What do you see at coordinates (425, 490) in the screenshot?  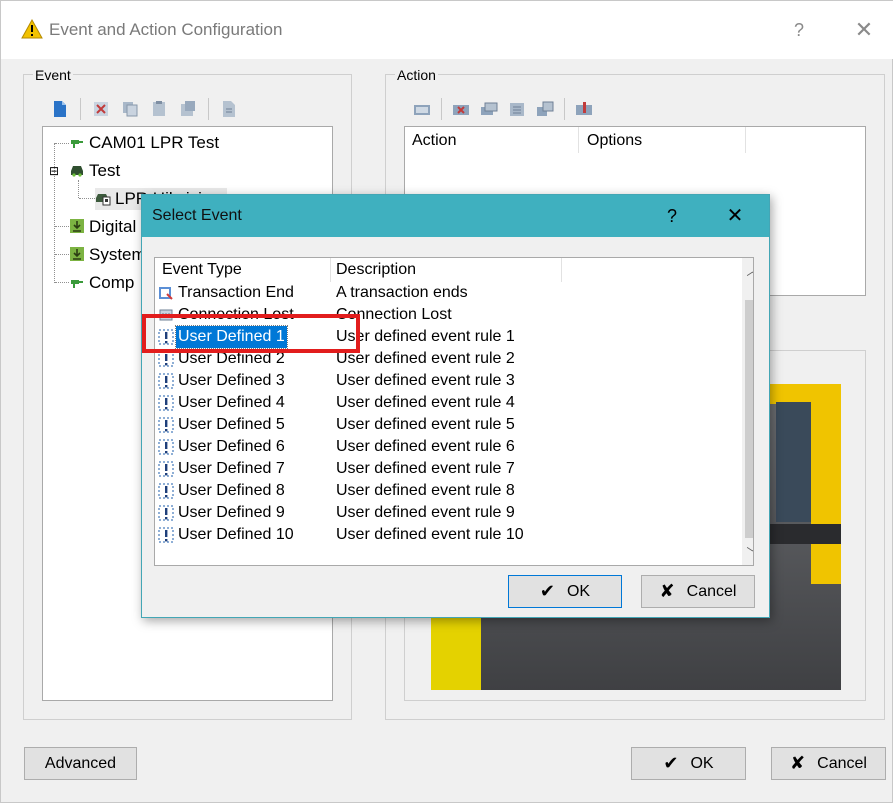 I see `event-description-cell: User defined event rule 8` at bounding box center [425, 490].